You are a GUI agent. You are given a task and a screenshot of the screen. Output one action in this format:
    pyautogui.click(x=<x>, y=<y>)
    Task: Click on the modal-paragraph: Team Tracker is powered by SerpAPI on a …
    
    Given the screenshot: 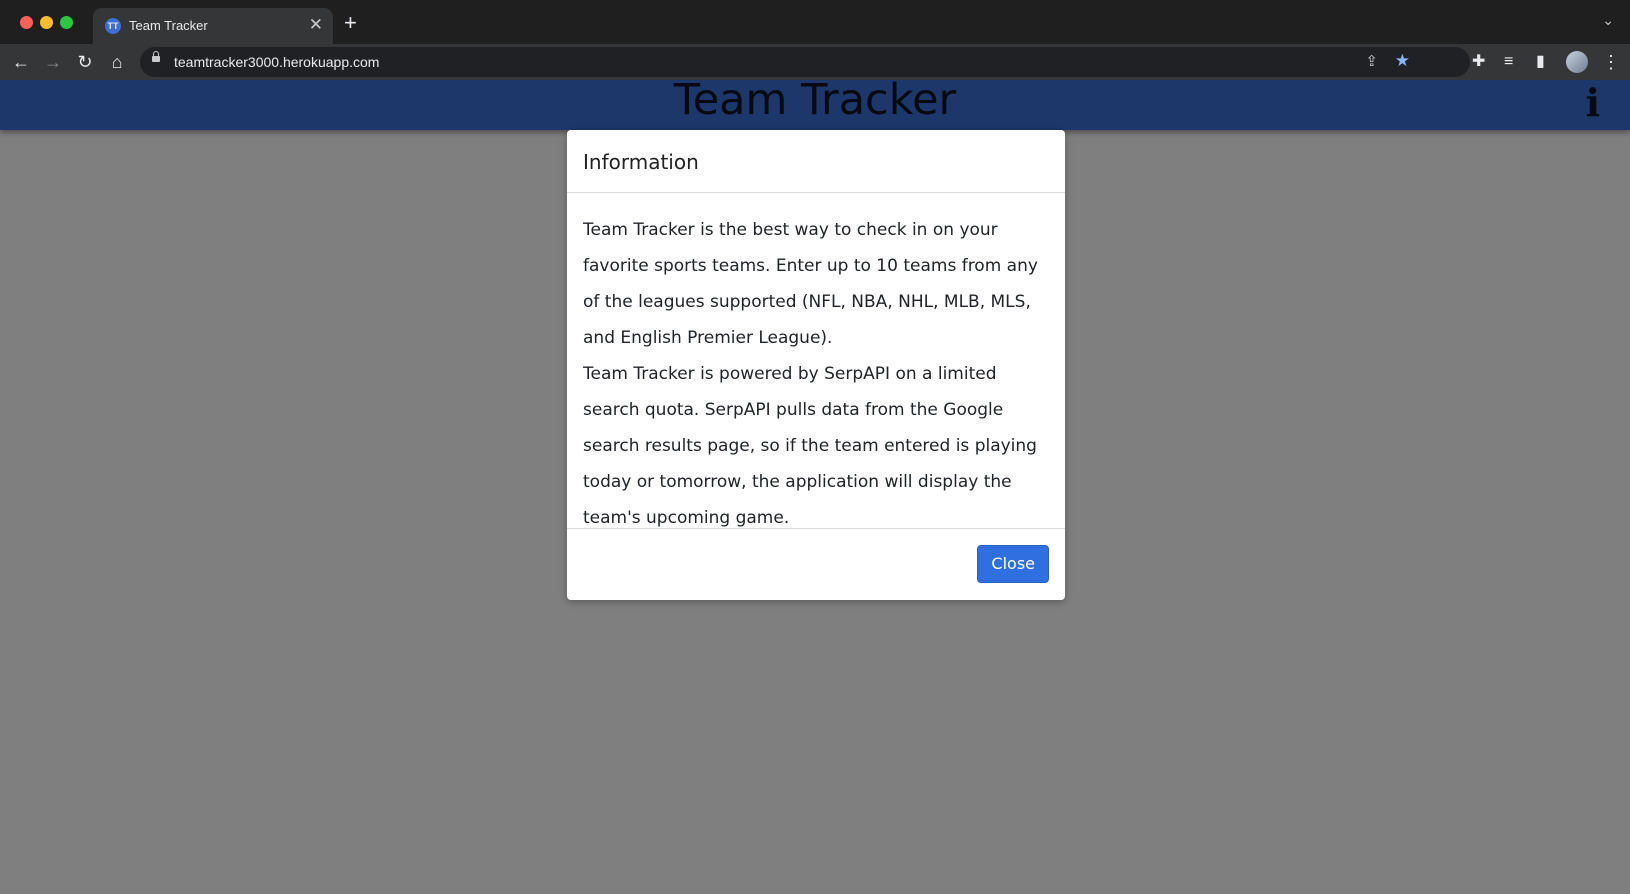 What is the action you would take?
    pyautogui.click(x=810, y=446)
    